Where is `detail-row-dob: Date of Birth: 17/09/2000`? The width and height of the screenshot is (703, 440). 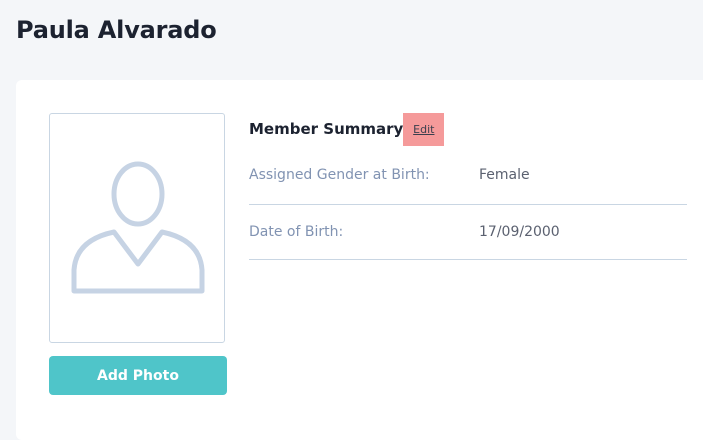 detail-row-dob: Date of Birth: 17/09/2000 is located at coordinates (468, 232).